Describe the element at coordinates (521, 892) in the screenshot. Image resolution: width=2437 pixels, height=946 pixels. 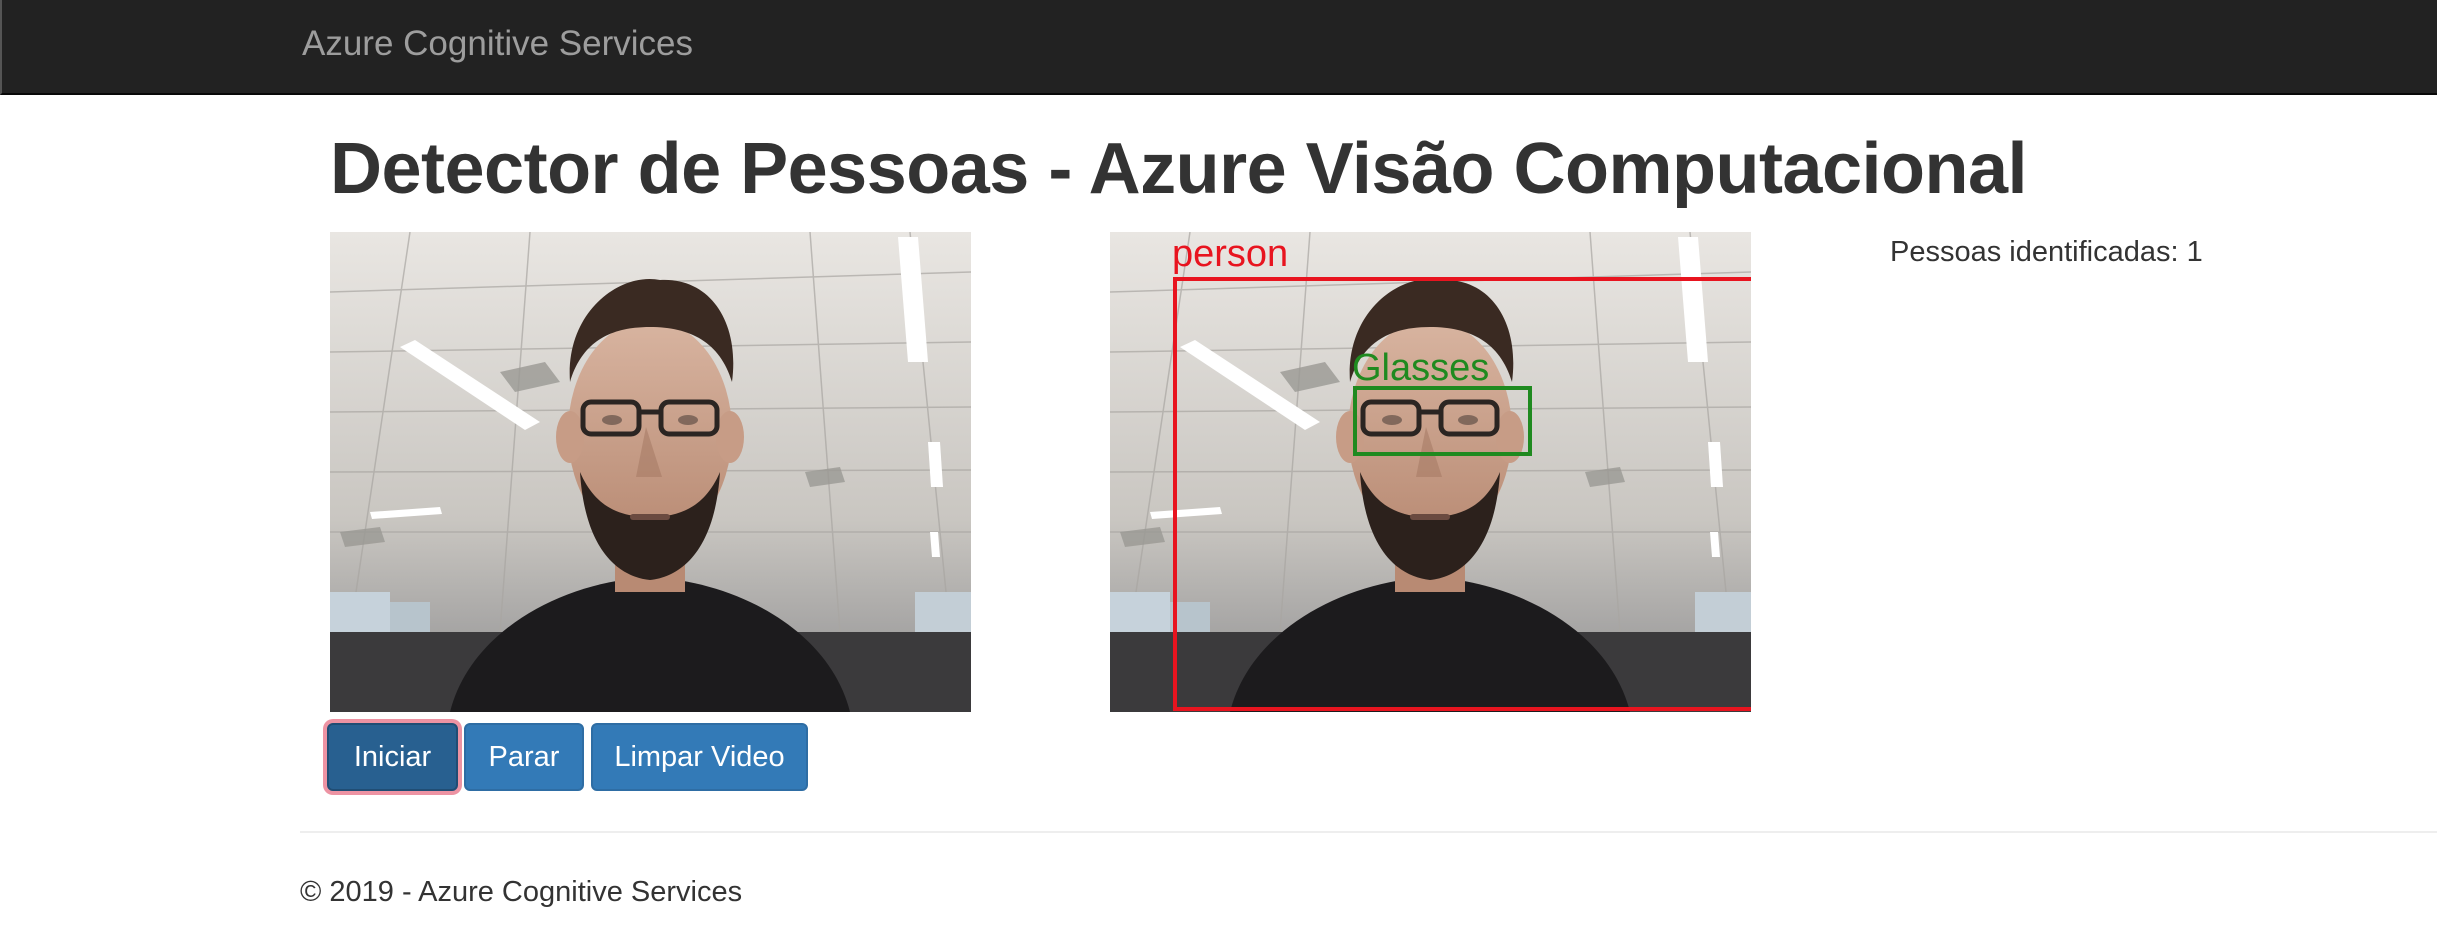
I see `footer-copyright: © 2019 - Azure Cognitive Services` at that location.